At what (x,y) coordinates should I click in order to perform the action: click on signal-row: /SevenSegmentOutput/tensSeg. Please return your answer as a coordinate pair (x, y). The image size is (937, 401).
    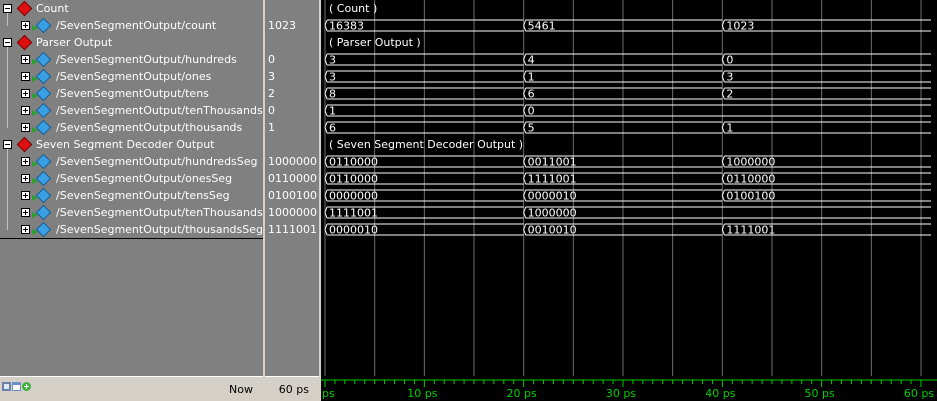
    Looking at the image, I should click on (131, 195).